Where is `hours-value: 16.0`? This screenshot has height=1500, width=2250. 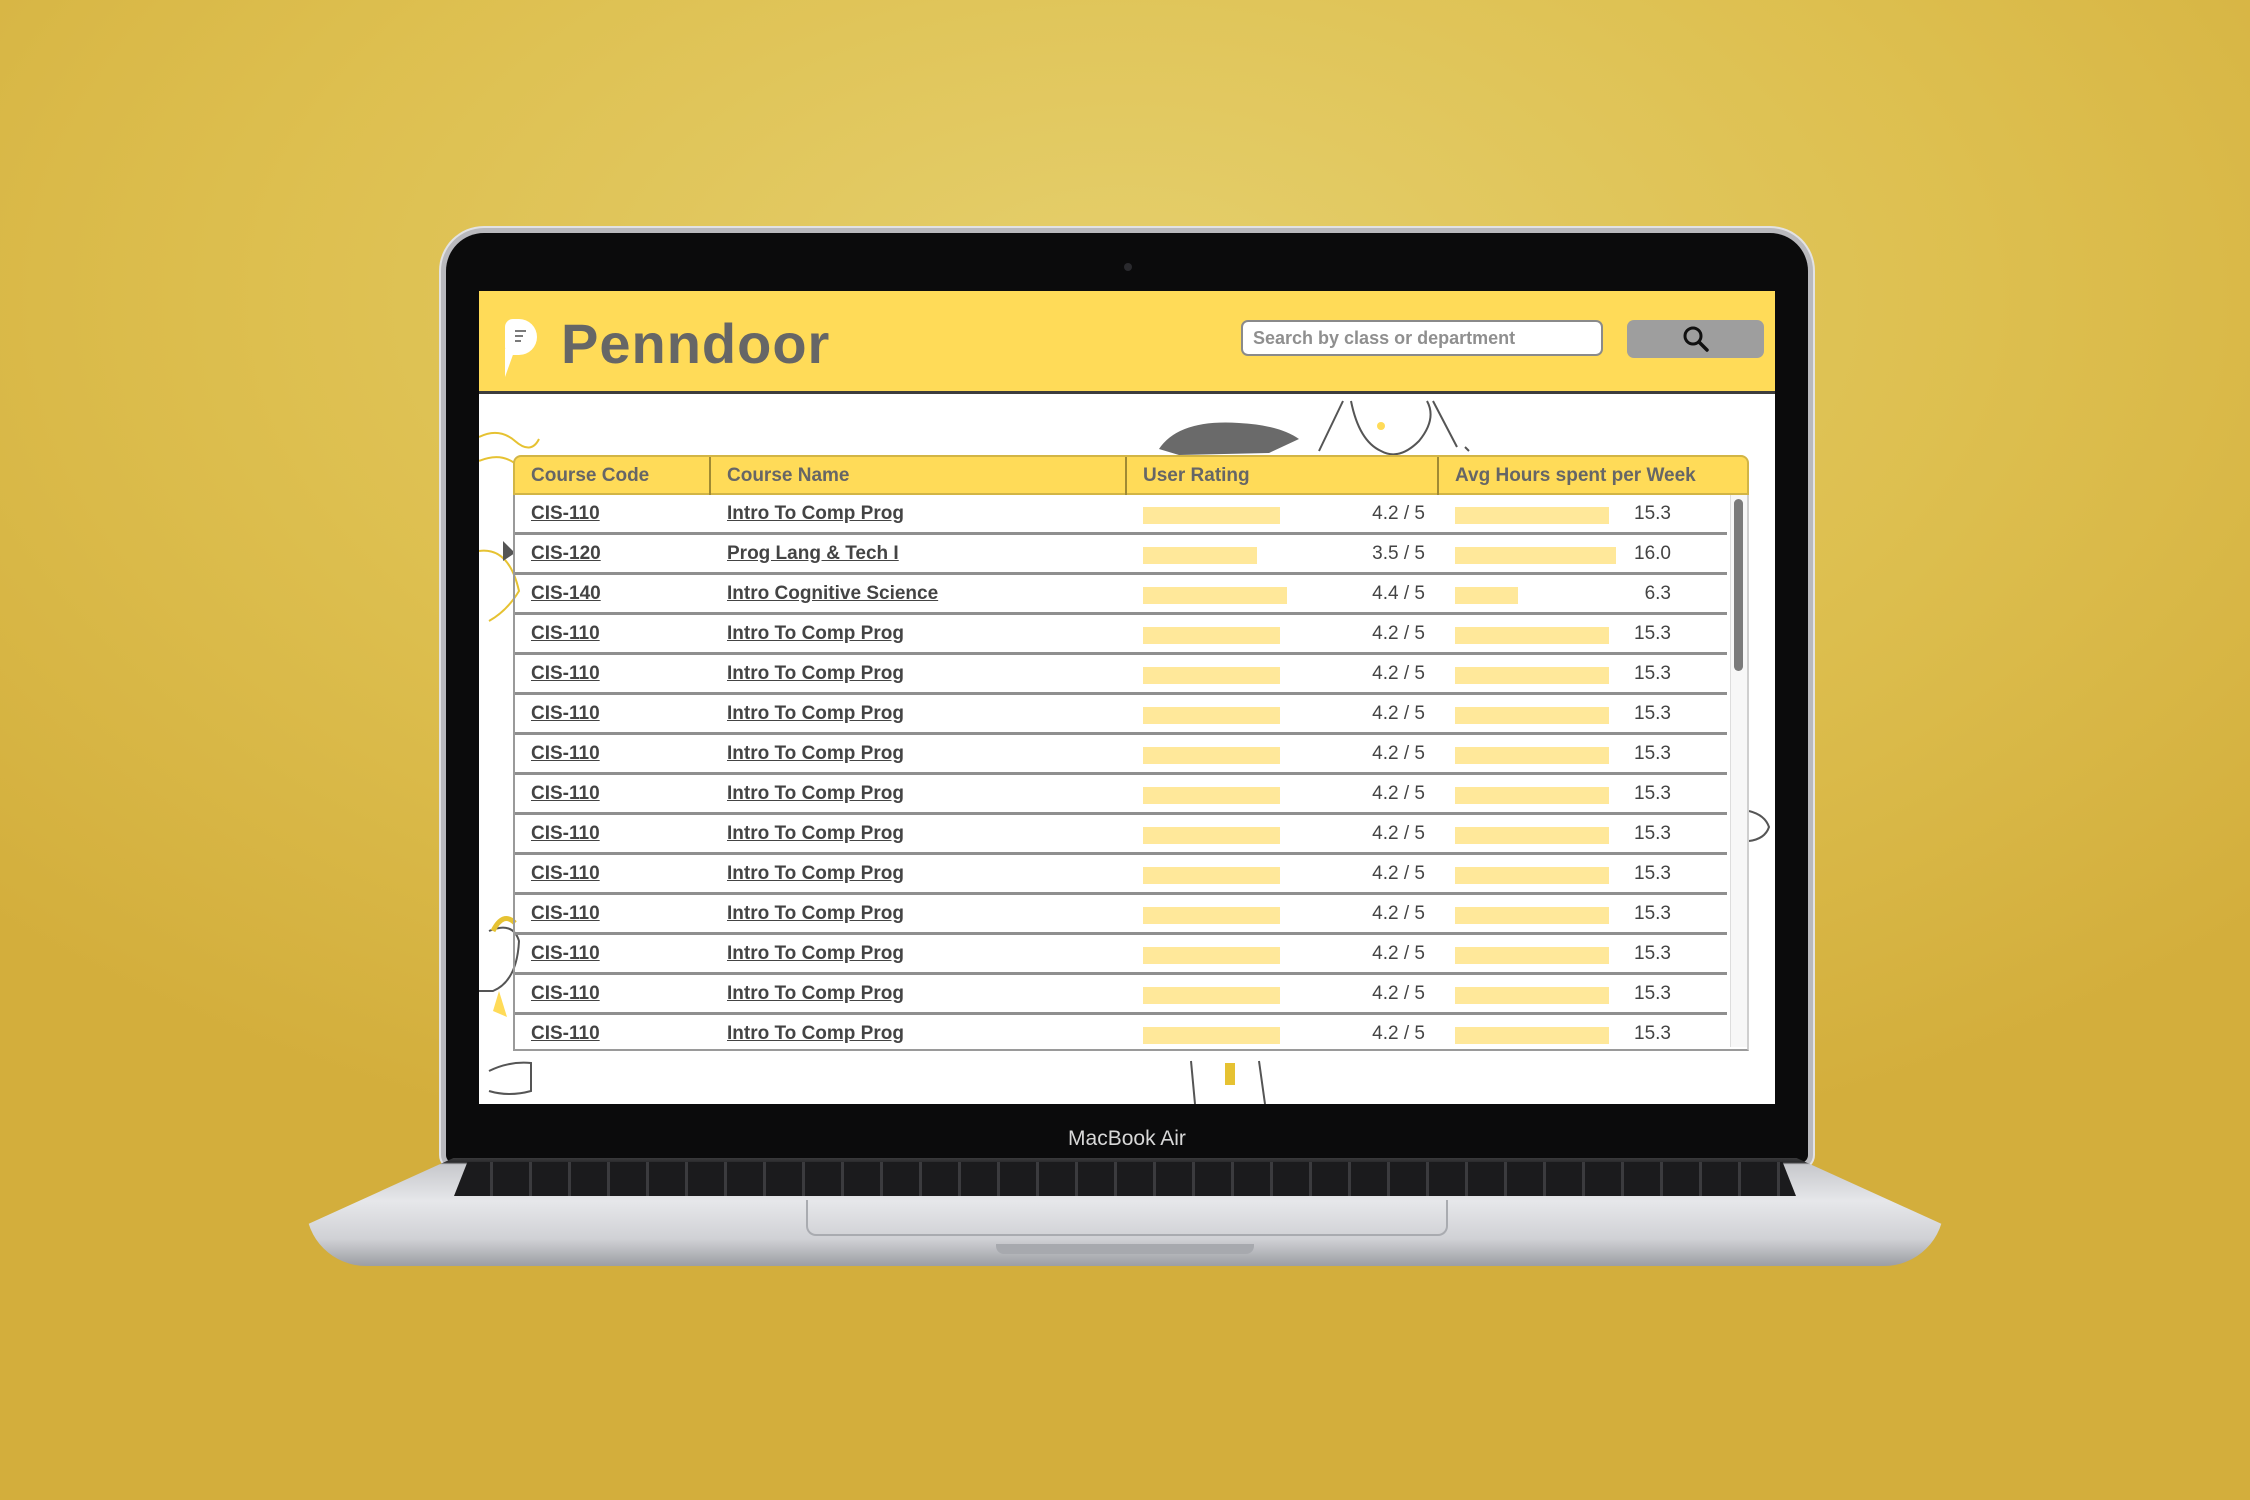
hours-value: 16.0 is located at coordinates (1652, 553).